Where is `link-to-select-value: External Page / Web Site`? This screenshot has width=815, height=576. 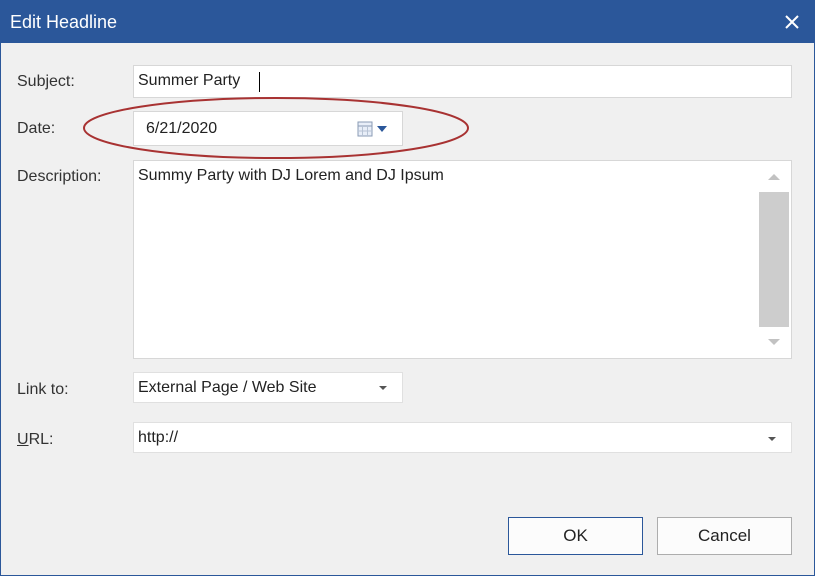 link-to-select-value: External Page / Web Site is located at coordinates (227, 387).